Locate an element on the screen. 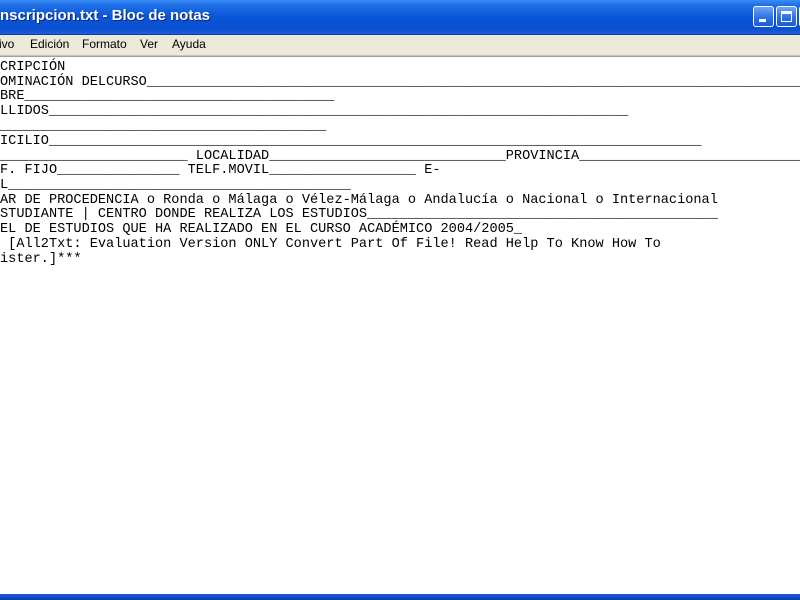  window-bottom-border is located at coordinates (400, 597).